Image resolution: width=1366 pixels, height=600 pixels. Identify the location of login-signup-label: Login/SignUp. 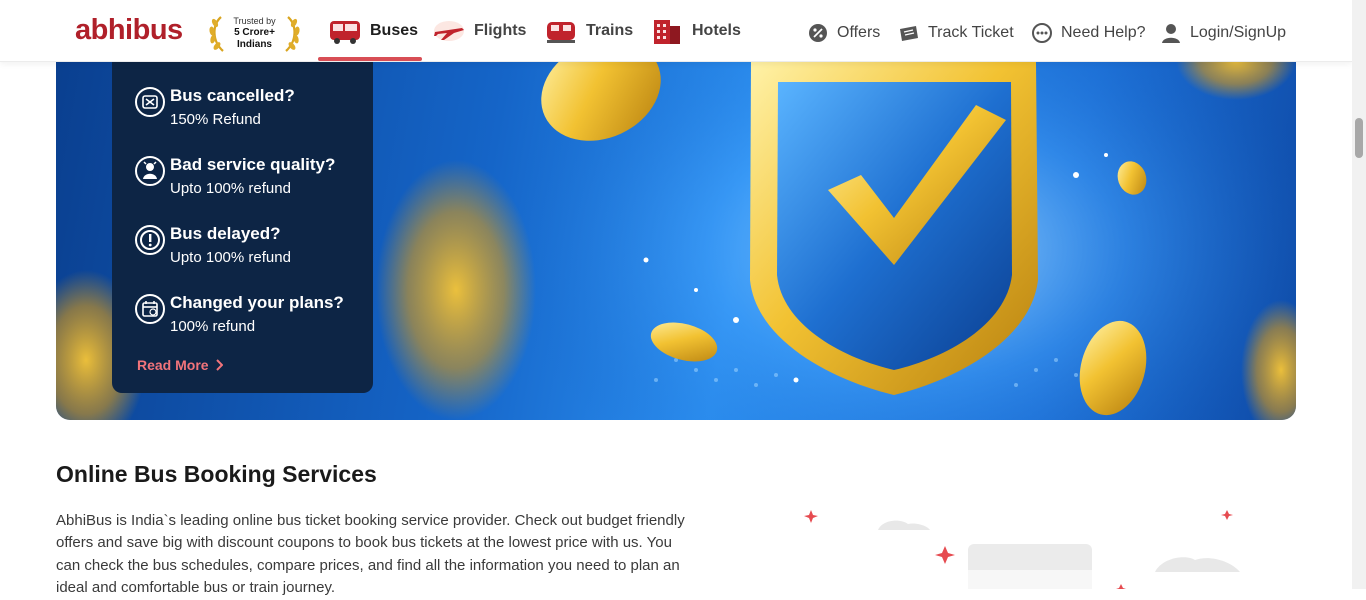
(1238, 32).